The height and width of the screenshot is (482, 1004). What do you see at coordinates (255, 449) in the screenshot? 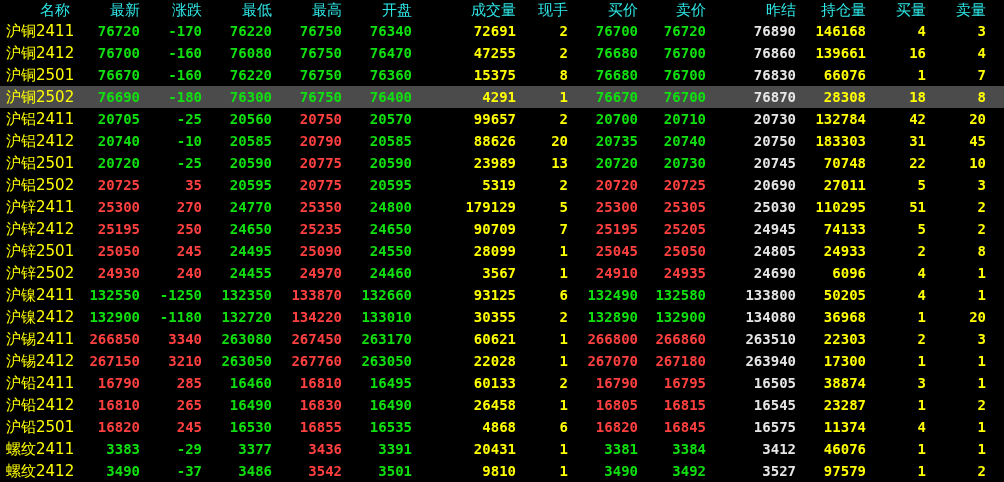
I see `table-cell: 3377` at bounding box center [255, 449].